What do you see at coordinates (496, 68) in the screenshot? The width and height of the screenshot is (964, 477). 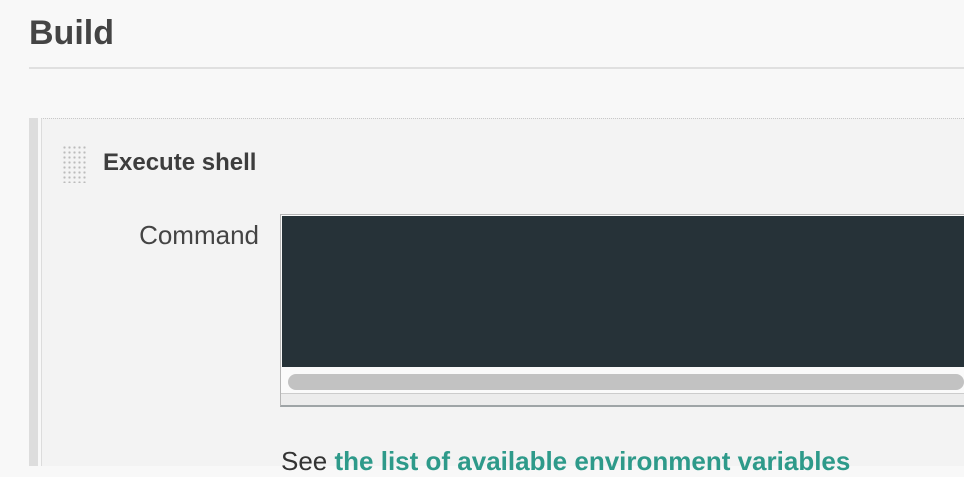 I see `section-divider` at bounding box center [496, 68].